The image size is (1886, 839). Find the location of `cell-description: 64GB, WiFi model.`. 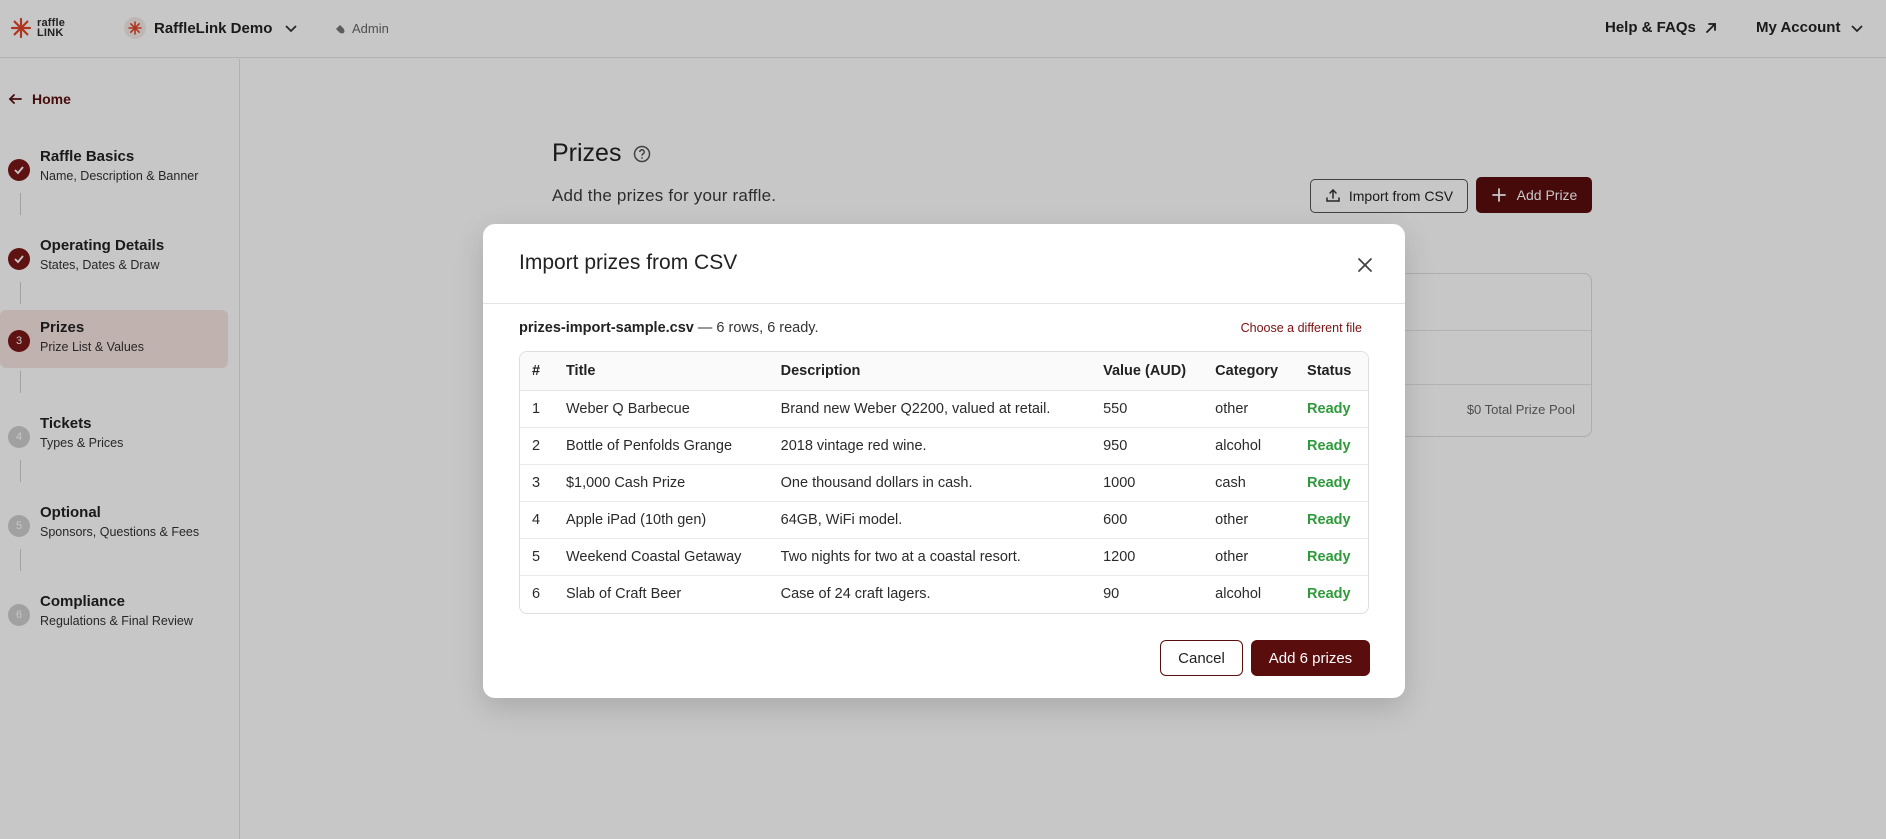

cell-description: 64GB, WiFi model. is located at coordinates (930, 520).